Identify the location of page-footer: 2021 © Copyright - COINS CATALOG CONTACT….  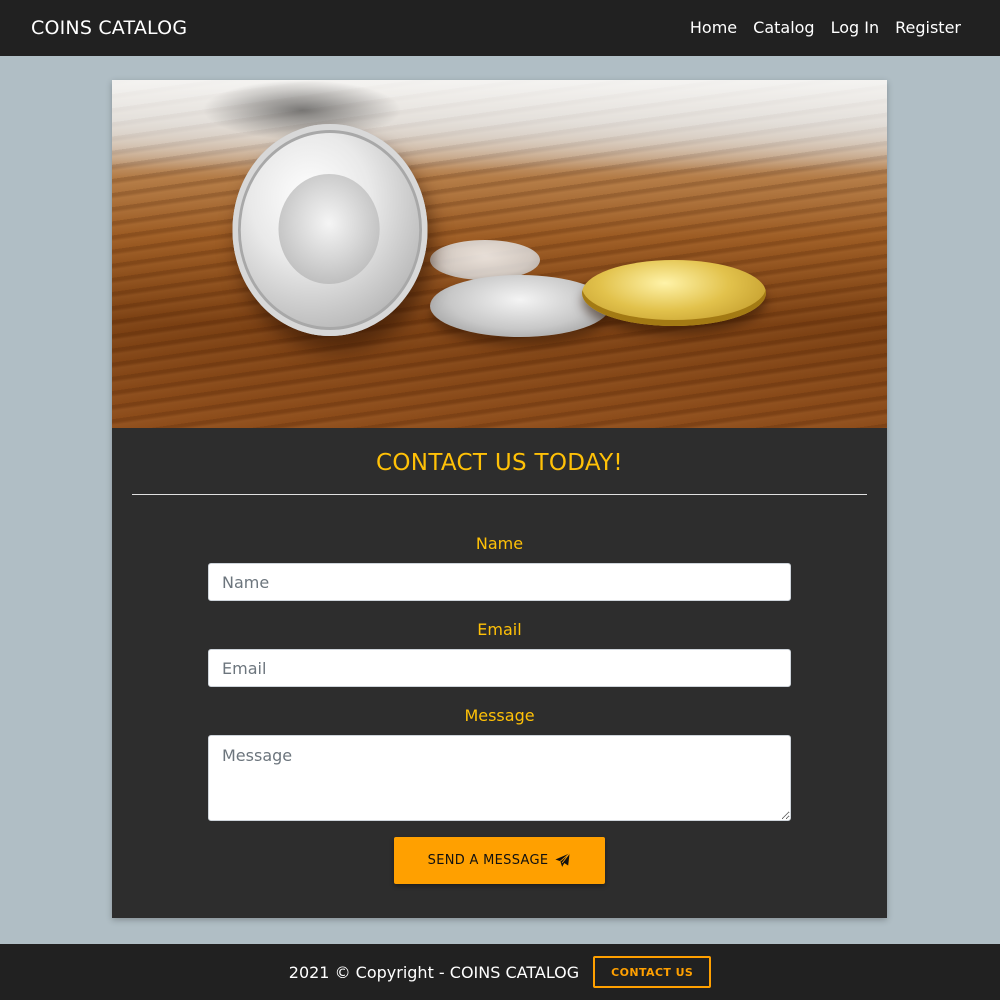
(500, 972).